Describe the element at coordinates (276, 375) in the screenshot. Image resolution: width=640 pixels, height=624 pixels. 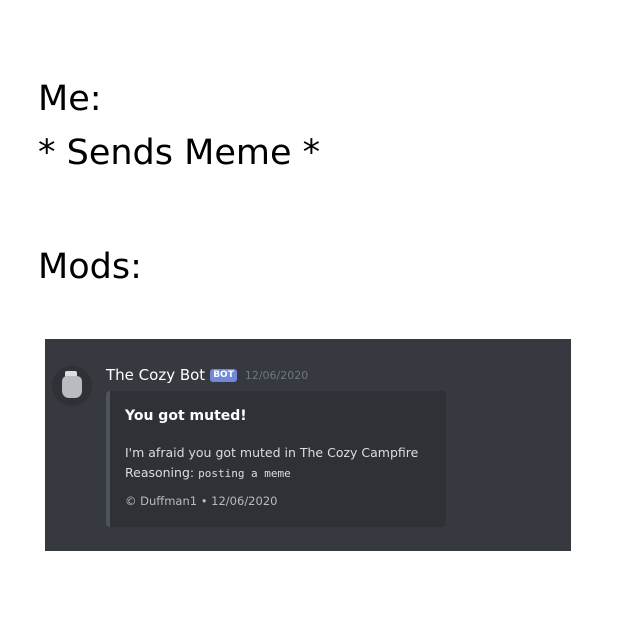
I see `message-timestamp: 12/06/2020` at that location.